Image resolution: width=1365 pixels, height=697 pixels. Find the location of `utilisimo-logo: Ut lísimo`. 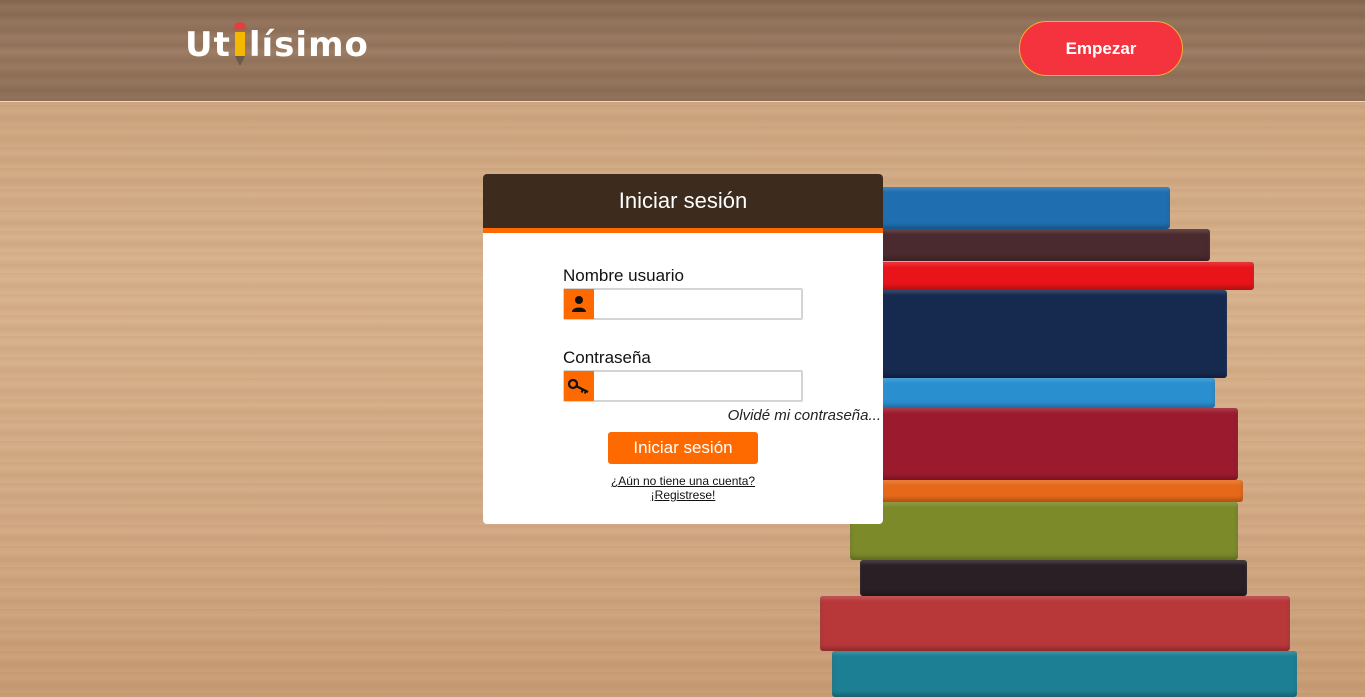

utilisimo-logo: Ut lísimo is located at coordinates (277, 48).